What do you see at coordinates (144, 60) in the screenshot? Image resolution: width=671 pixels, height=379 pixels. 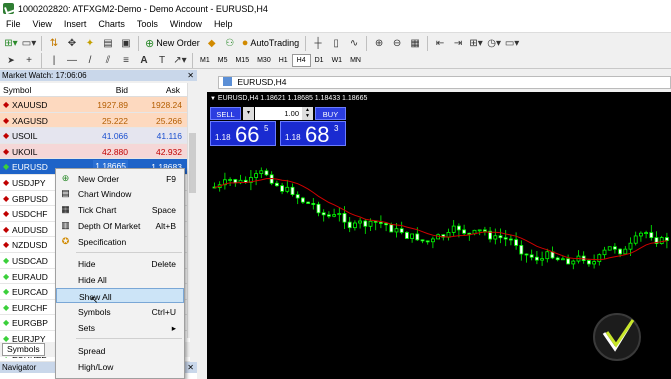 I see `text-tool-icon: A` at bounding box center [144, 60].